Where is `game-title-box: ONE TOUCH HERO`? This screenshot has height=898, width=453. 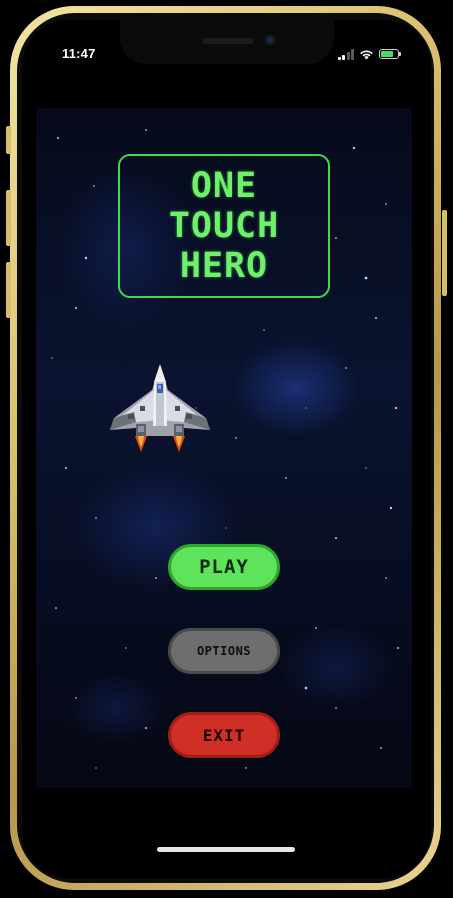 game-title-box: ONE TOUCH HERO is located at coordinates (224, 226).